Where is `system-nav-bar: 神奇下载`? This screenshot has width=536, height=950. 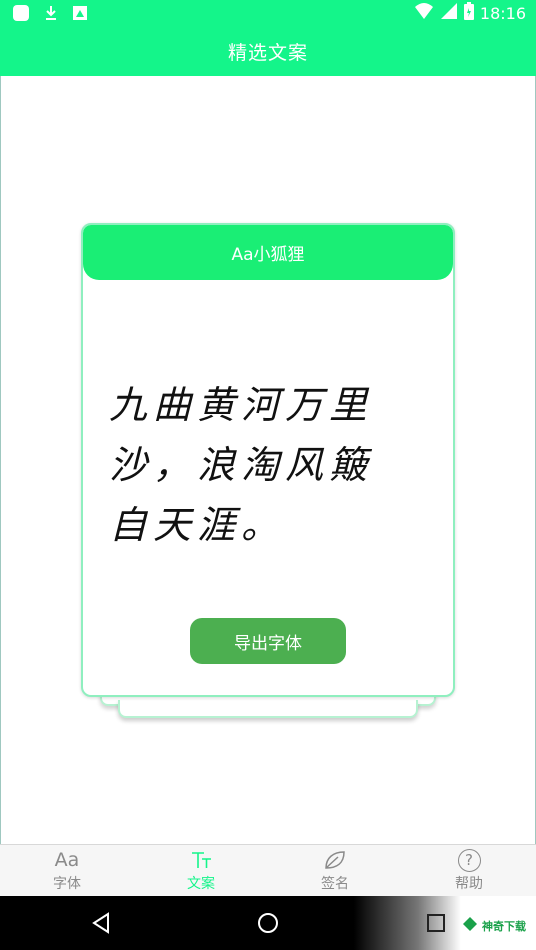 system-nav-bar: 神奇下载 is located at coordinates (268, 923).